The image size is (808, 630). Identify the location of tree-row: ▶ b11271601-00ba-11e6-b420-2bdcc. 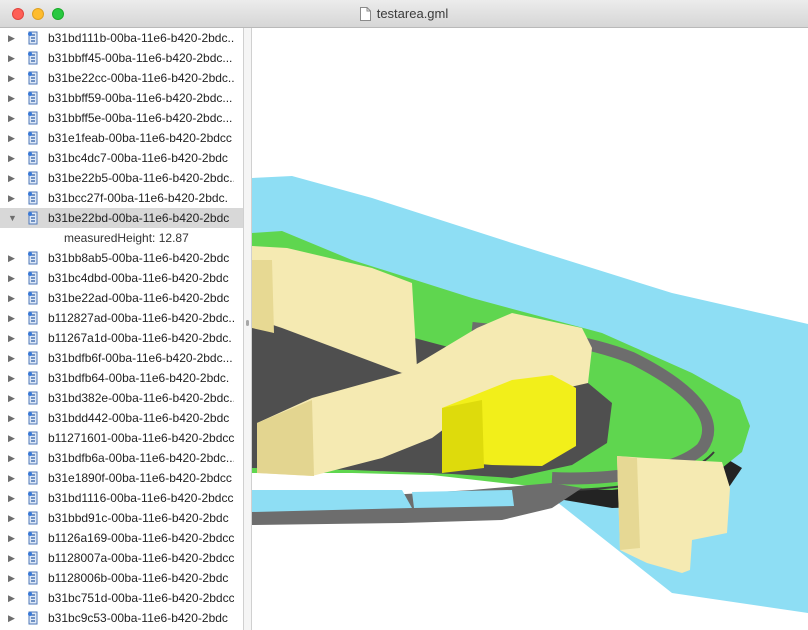
(121, 438).